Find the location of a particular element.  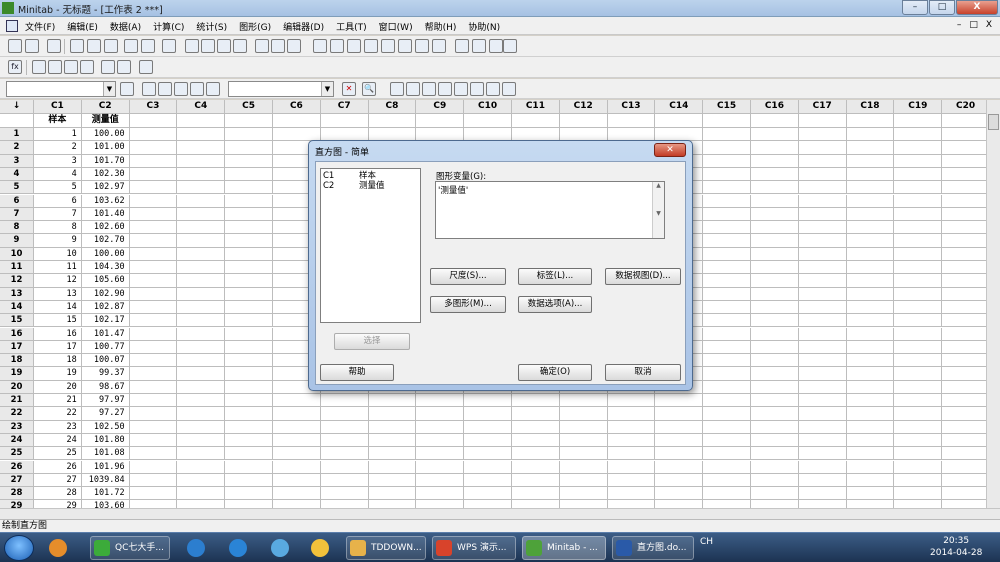

table-cell: 23 is located at coordinates (58, 427).